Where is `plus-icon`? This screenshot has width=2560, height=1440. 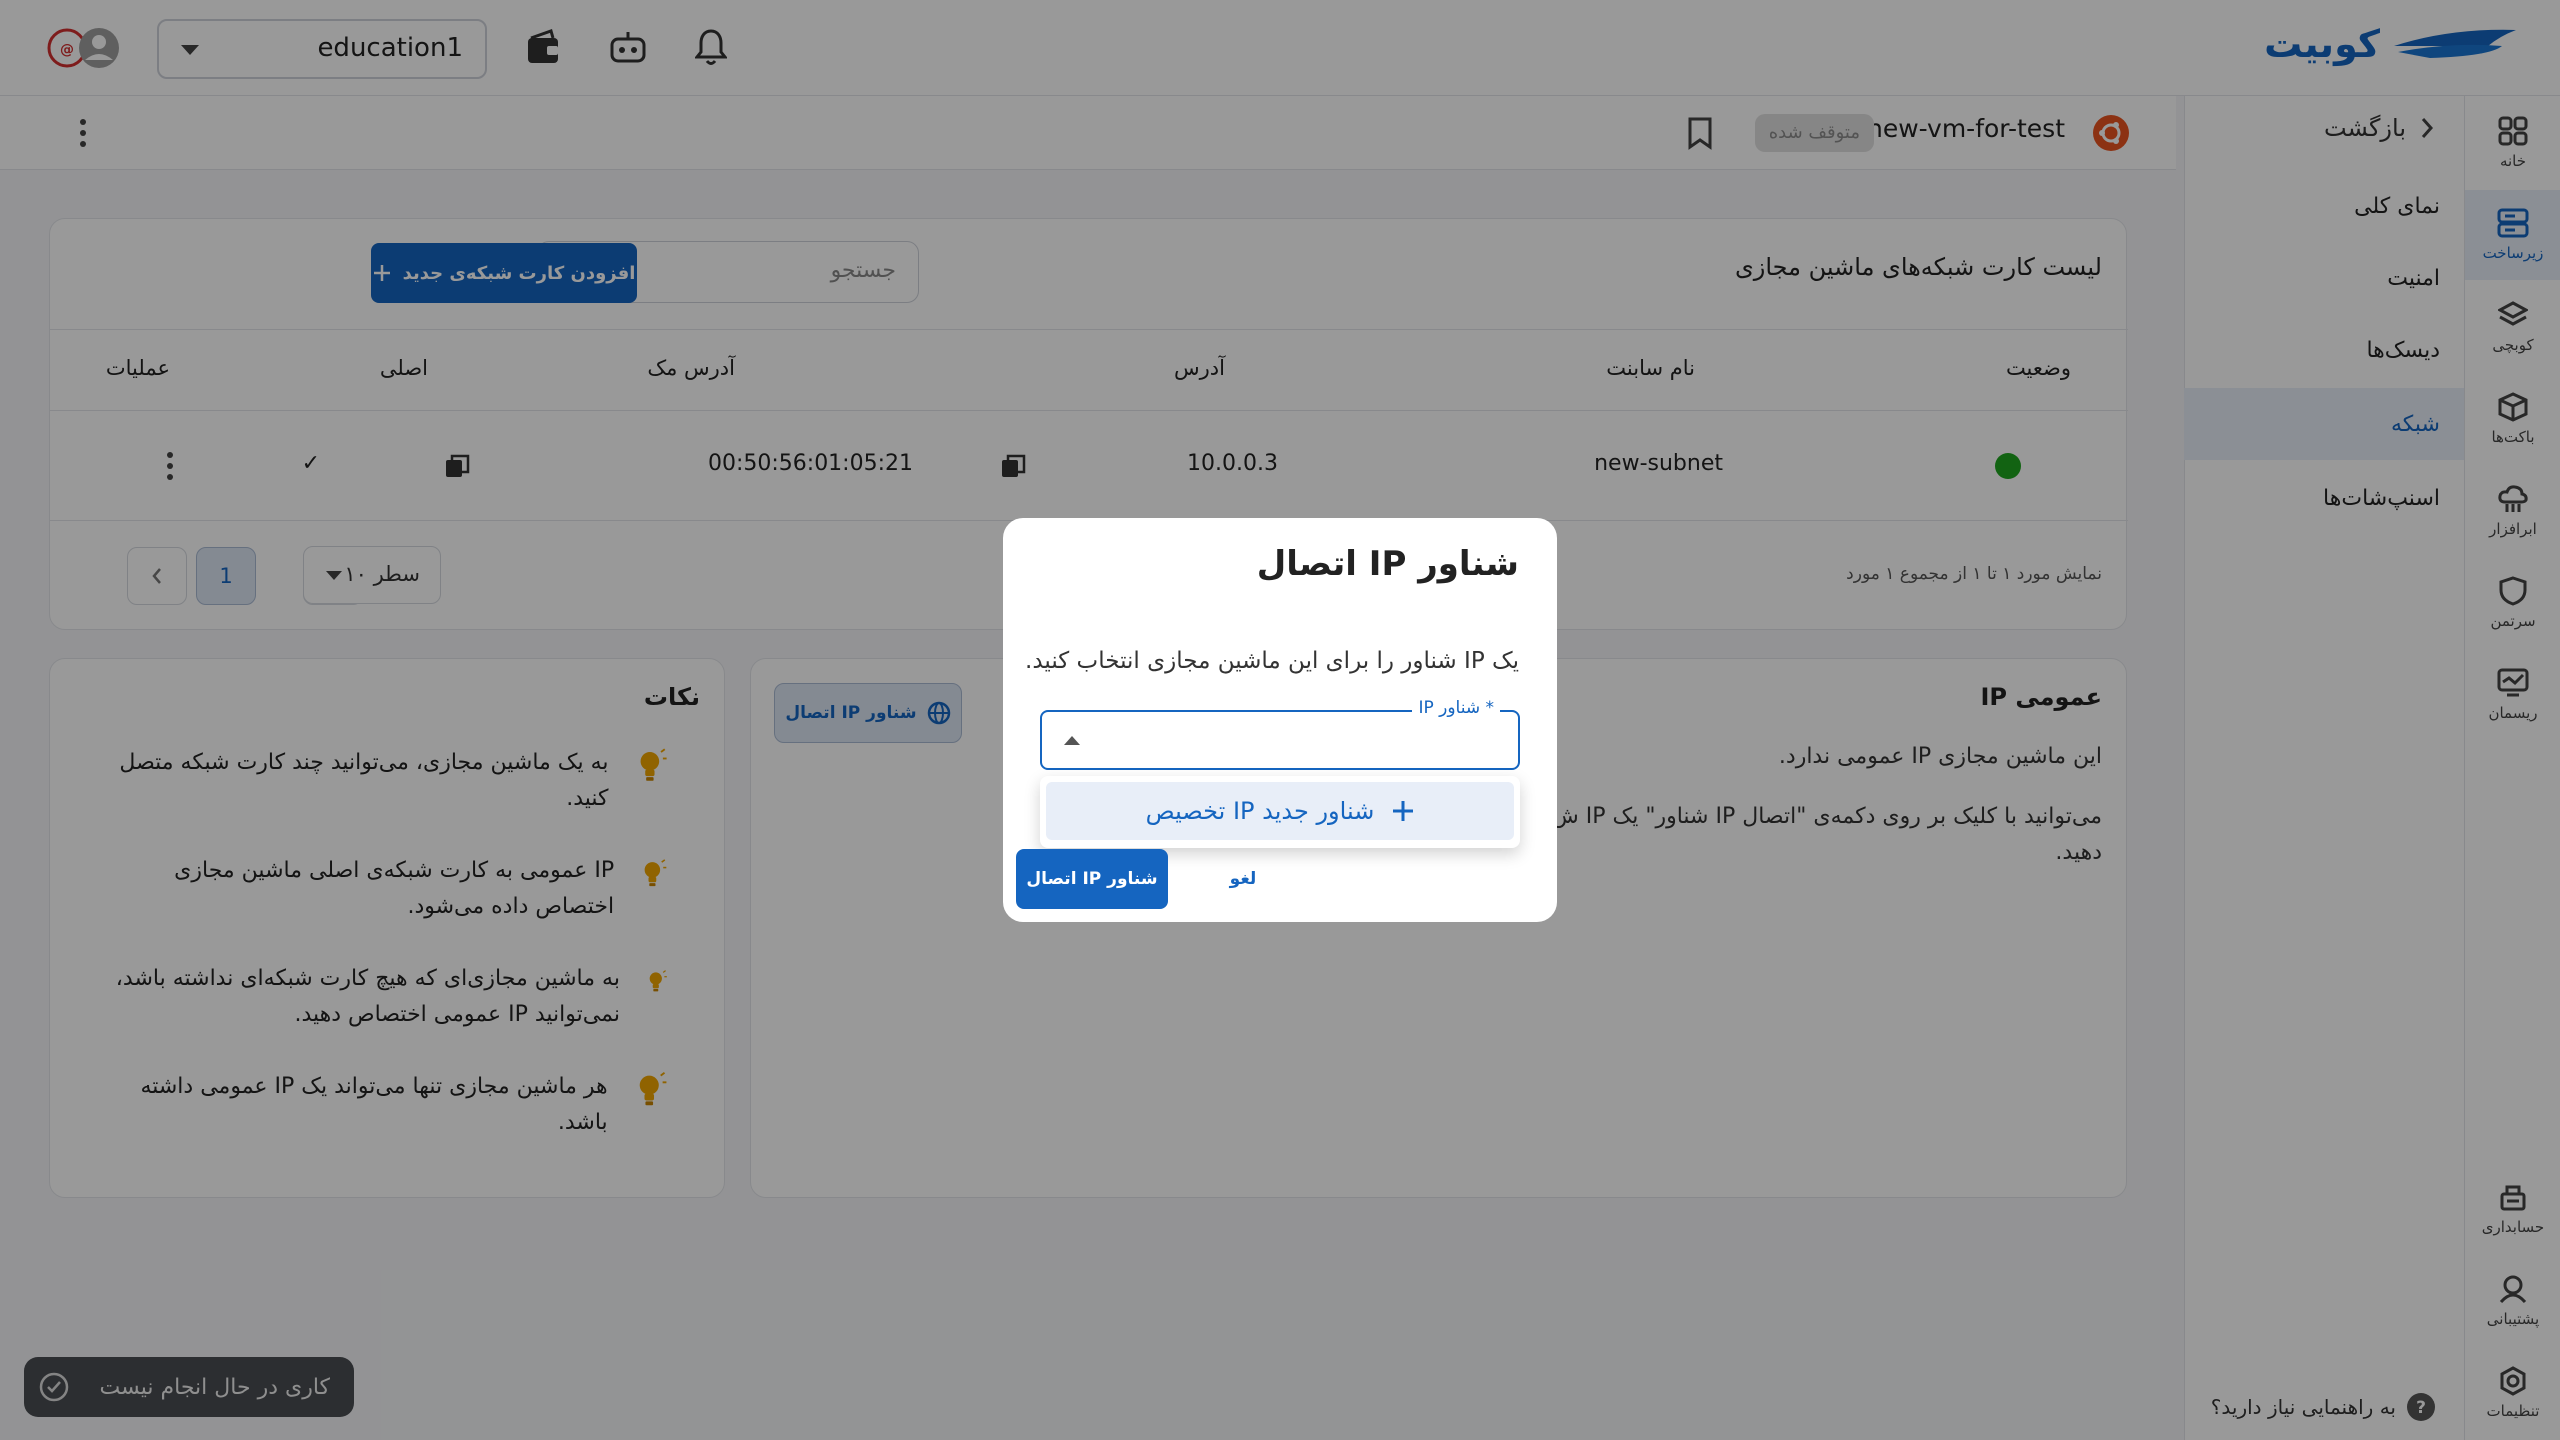 plus-icon is located at coordinates (1403, 811).